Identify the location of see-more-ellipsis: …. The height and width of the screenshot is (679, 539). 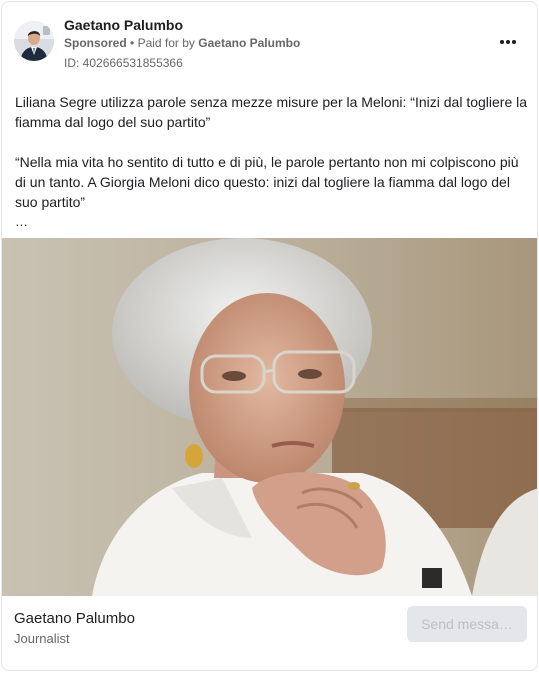
(21, 221).